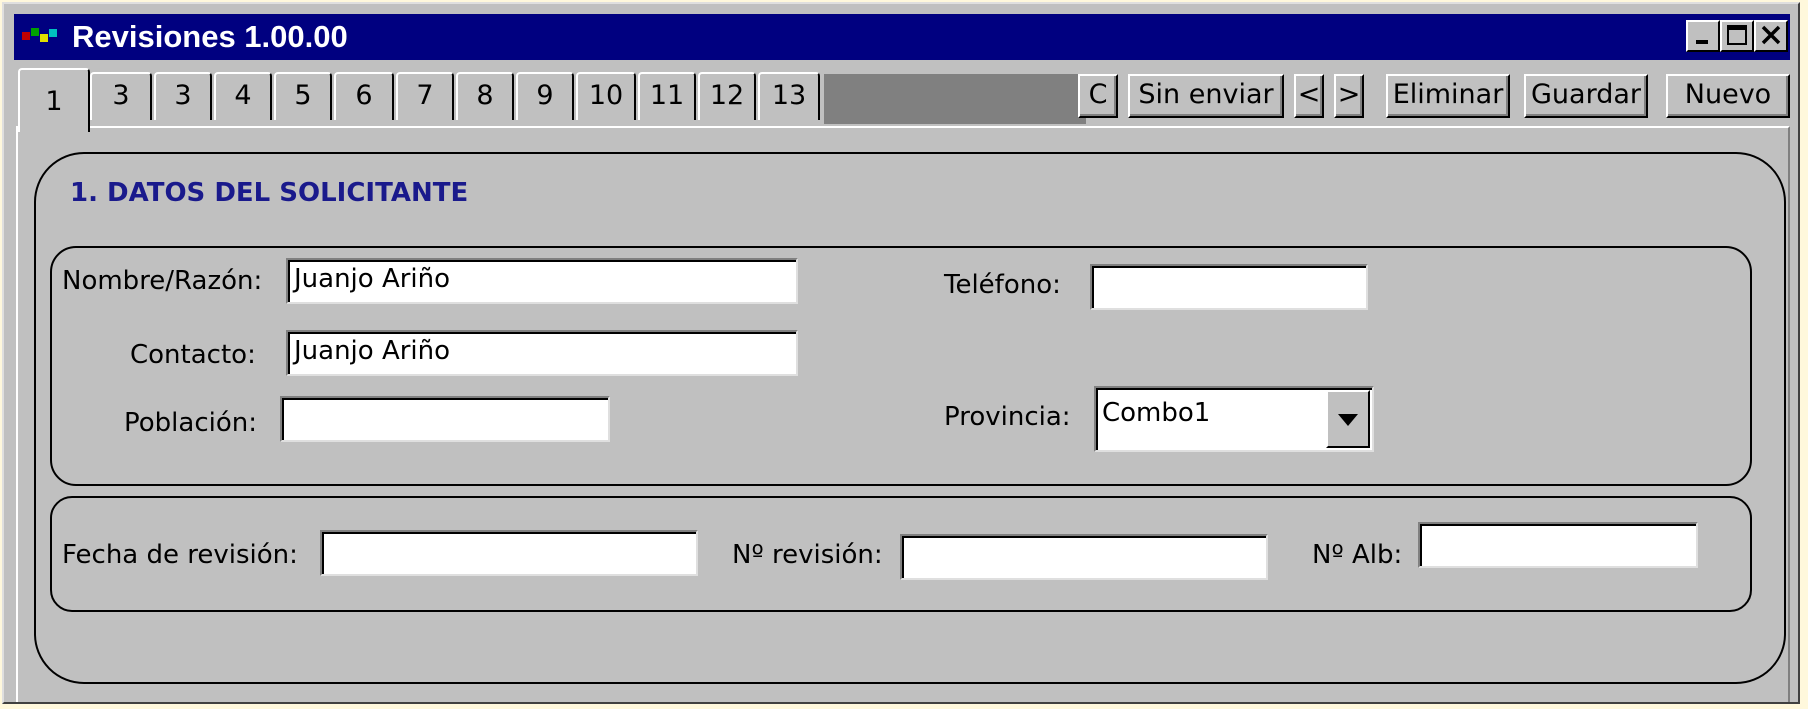 Image resolution: width=1808 pixels, height=709 pixels. Describe the element at coordinates (509, 553) in the screenshot. I see `fecha-field` at that location.